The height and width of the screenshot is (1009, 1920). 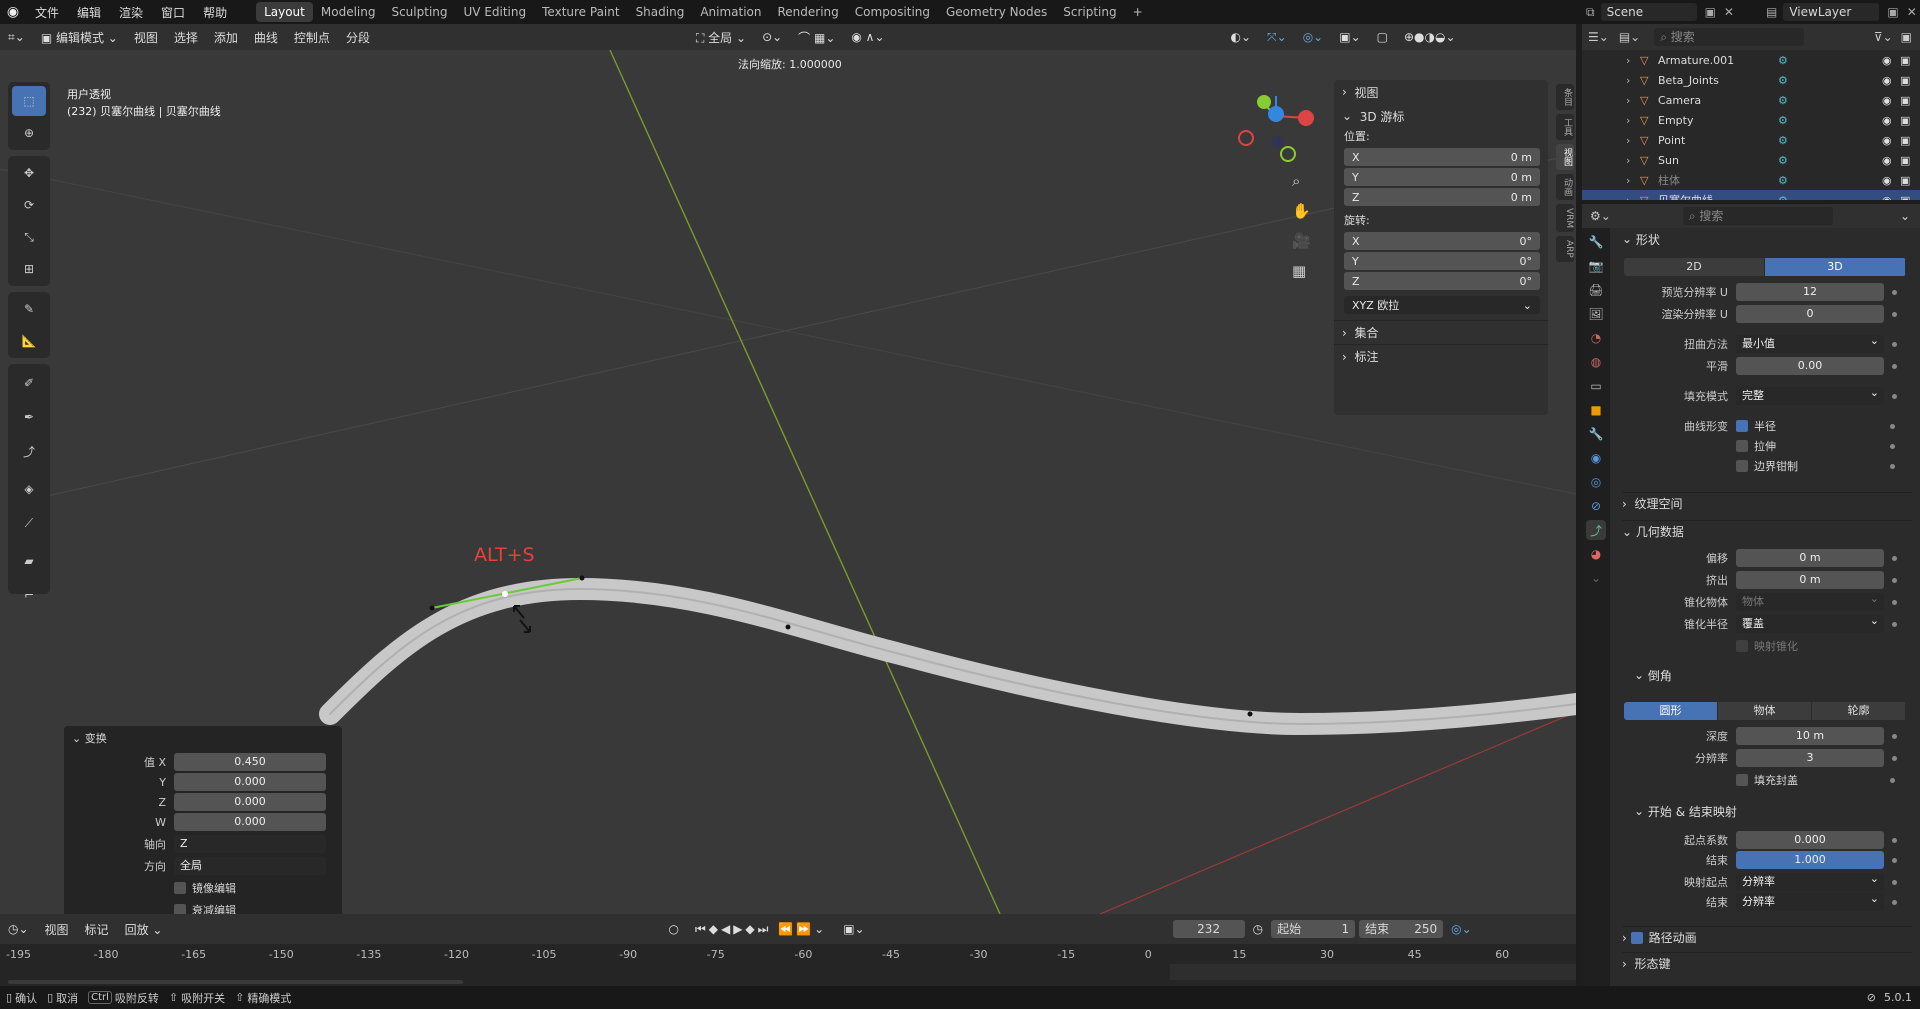 What do you see at coordinates (1441, 332) in the screenshot?
I see `section-collection: › 集合` at bounding box center [1441, 332].